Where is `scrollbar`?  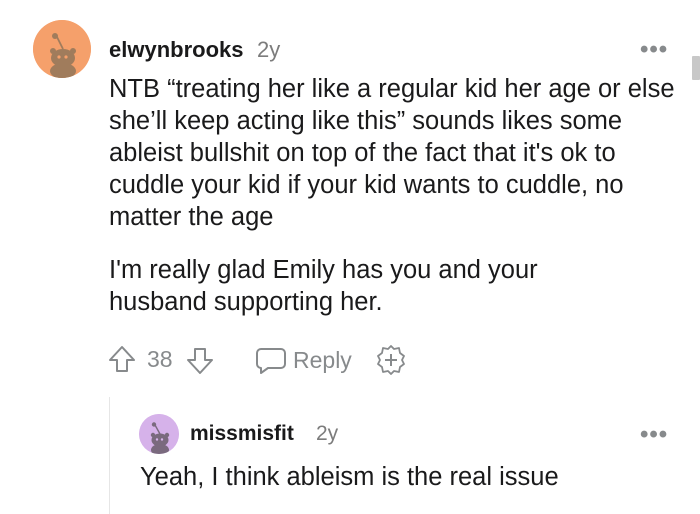 scrollbar is located at coordinates (696, 68).